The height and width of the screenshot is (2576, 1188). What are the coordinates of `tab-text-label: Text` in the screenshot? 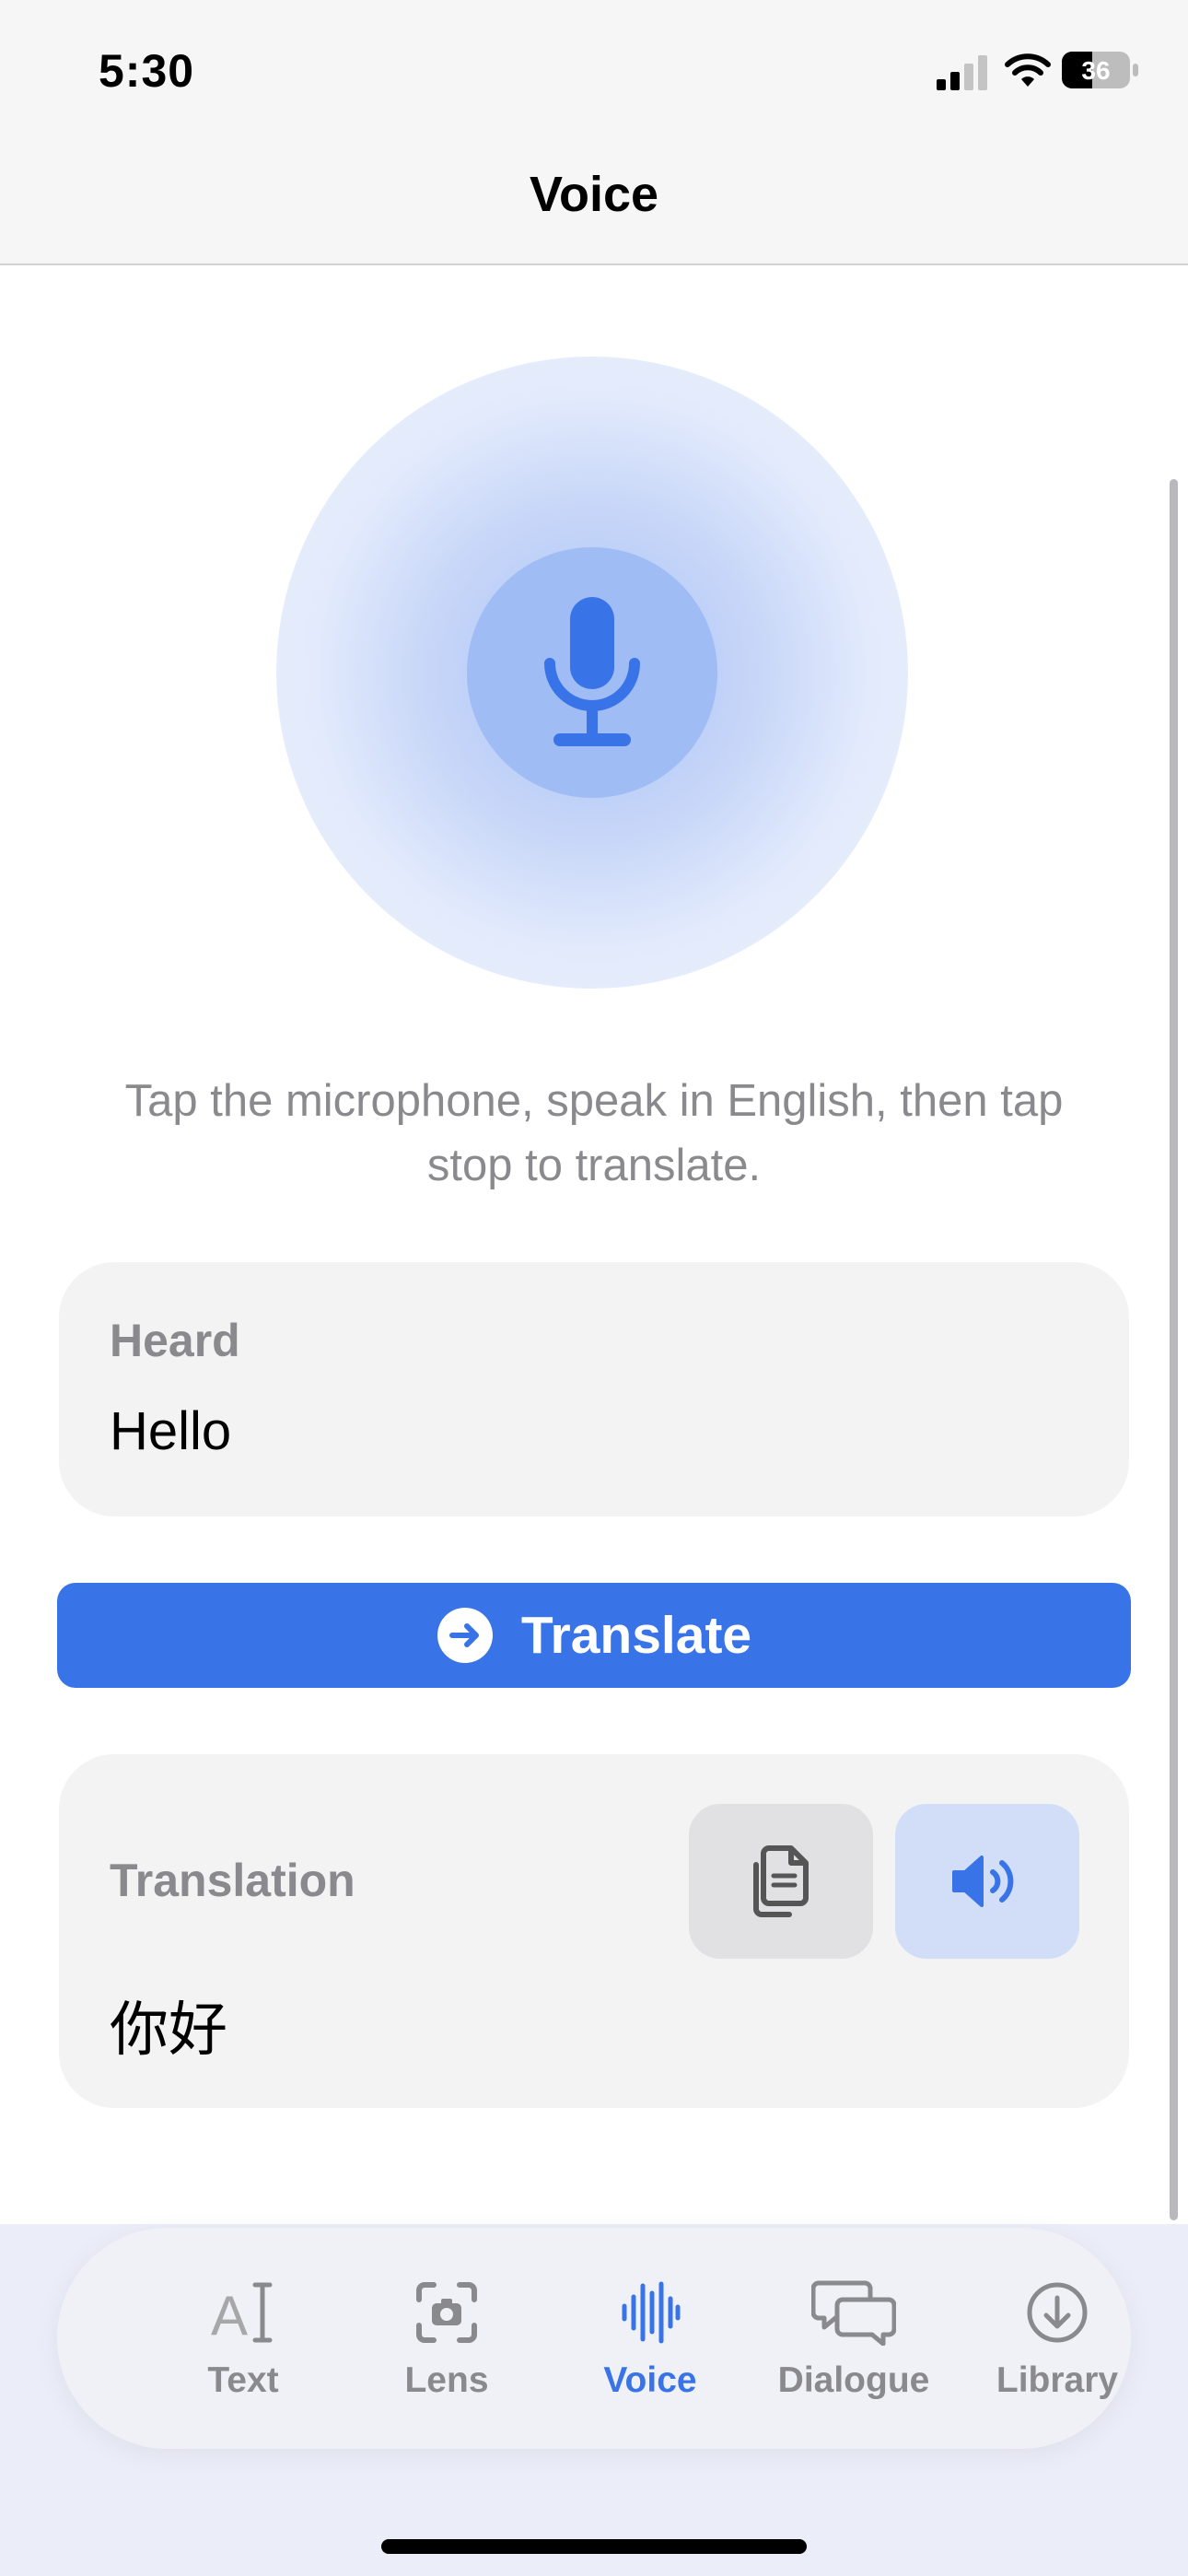 It's located at (243, 2380).